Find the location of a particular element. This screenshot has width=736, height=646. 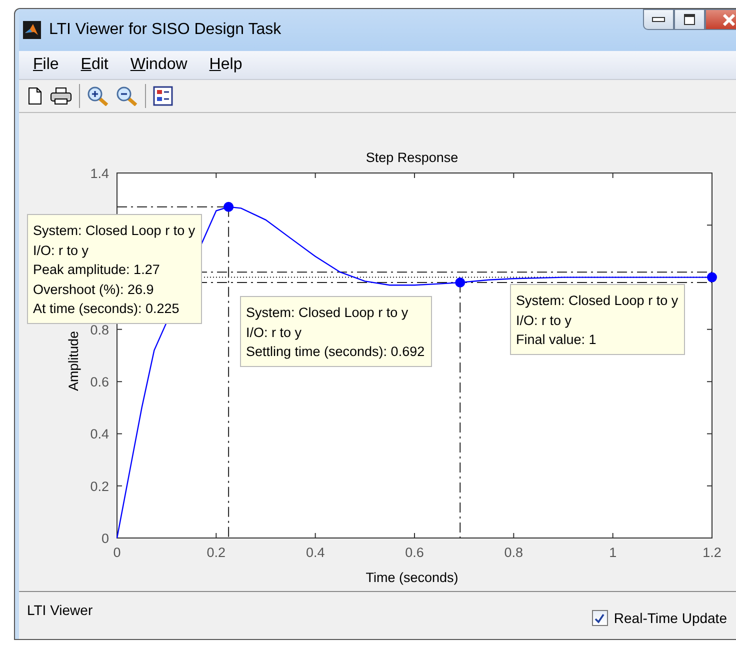

datatip-text: Overshoot (%): 26.9 is located at coordinates (94, 289).